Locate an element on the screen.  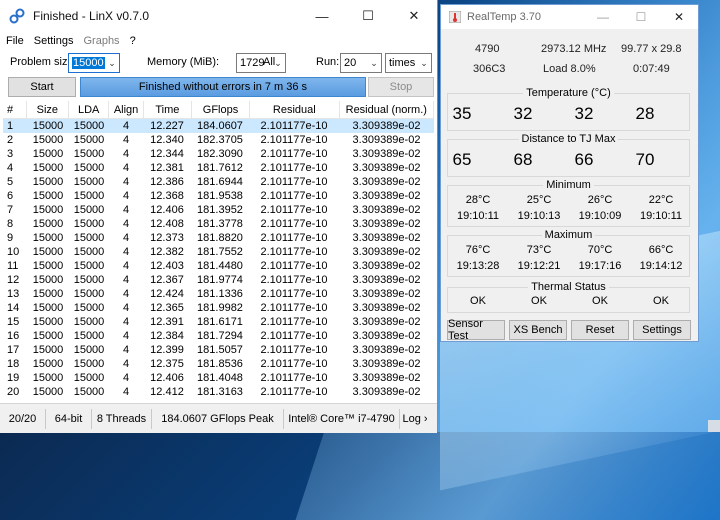
memory-all-label: All is located at coordinates (269, 62).